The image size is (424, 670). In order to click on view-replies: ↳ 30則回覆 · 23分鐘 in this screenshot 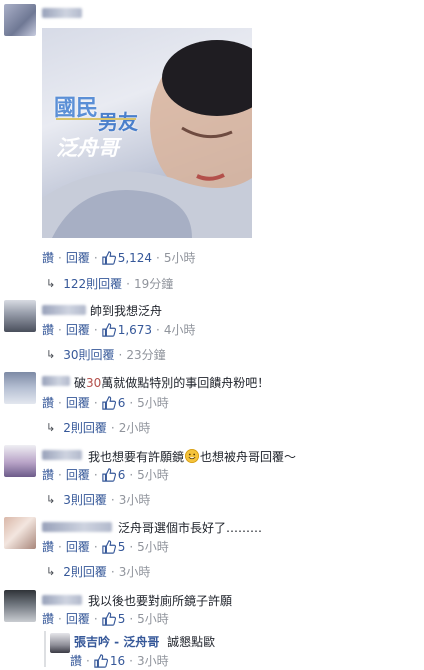, I will do `click(106, 354)`.